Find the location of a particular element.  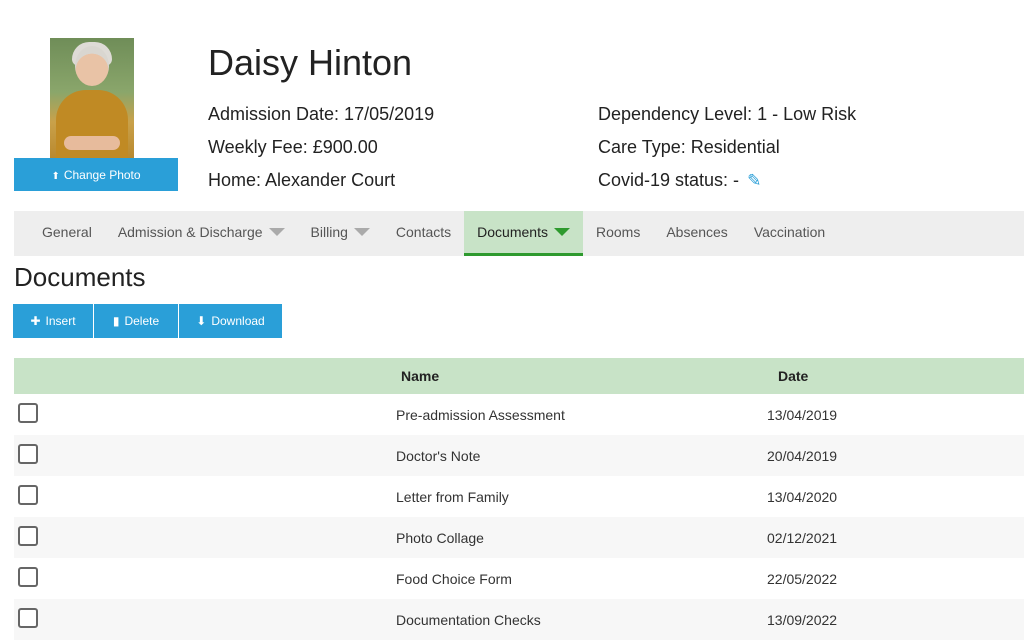

tab-label: Vaccination is located at coordinates (789, 232).